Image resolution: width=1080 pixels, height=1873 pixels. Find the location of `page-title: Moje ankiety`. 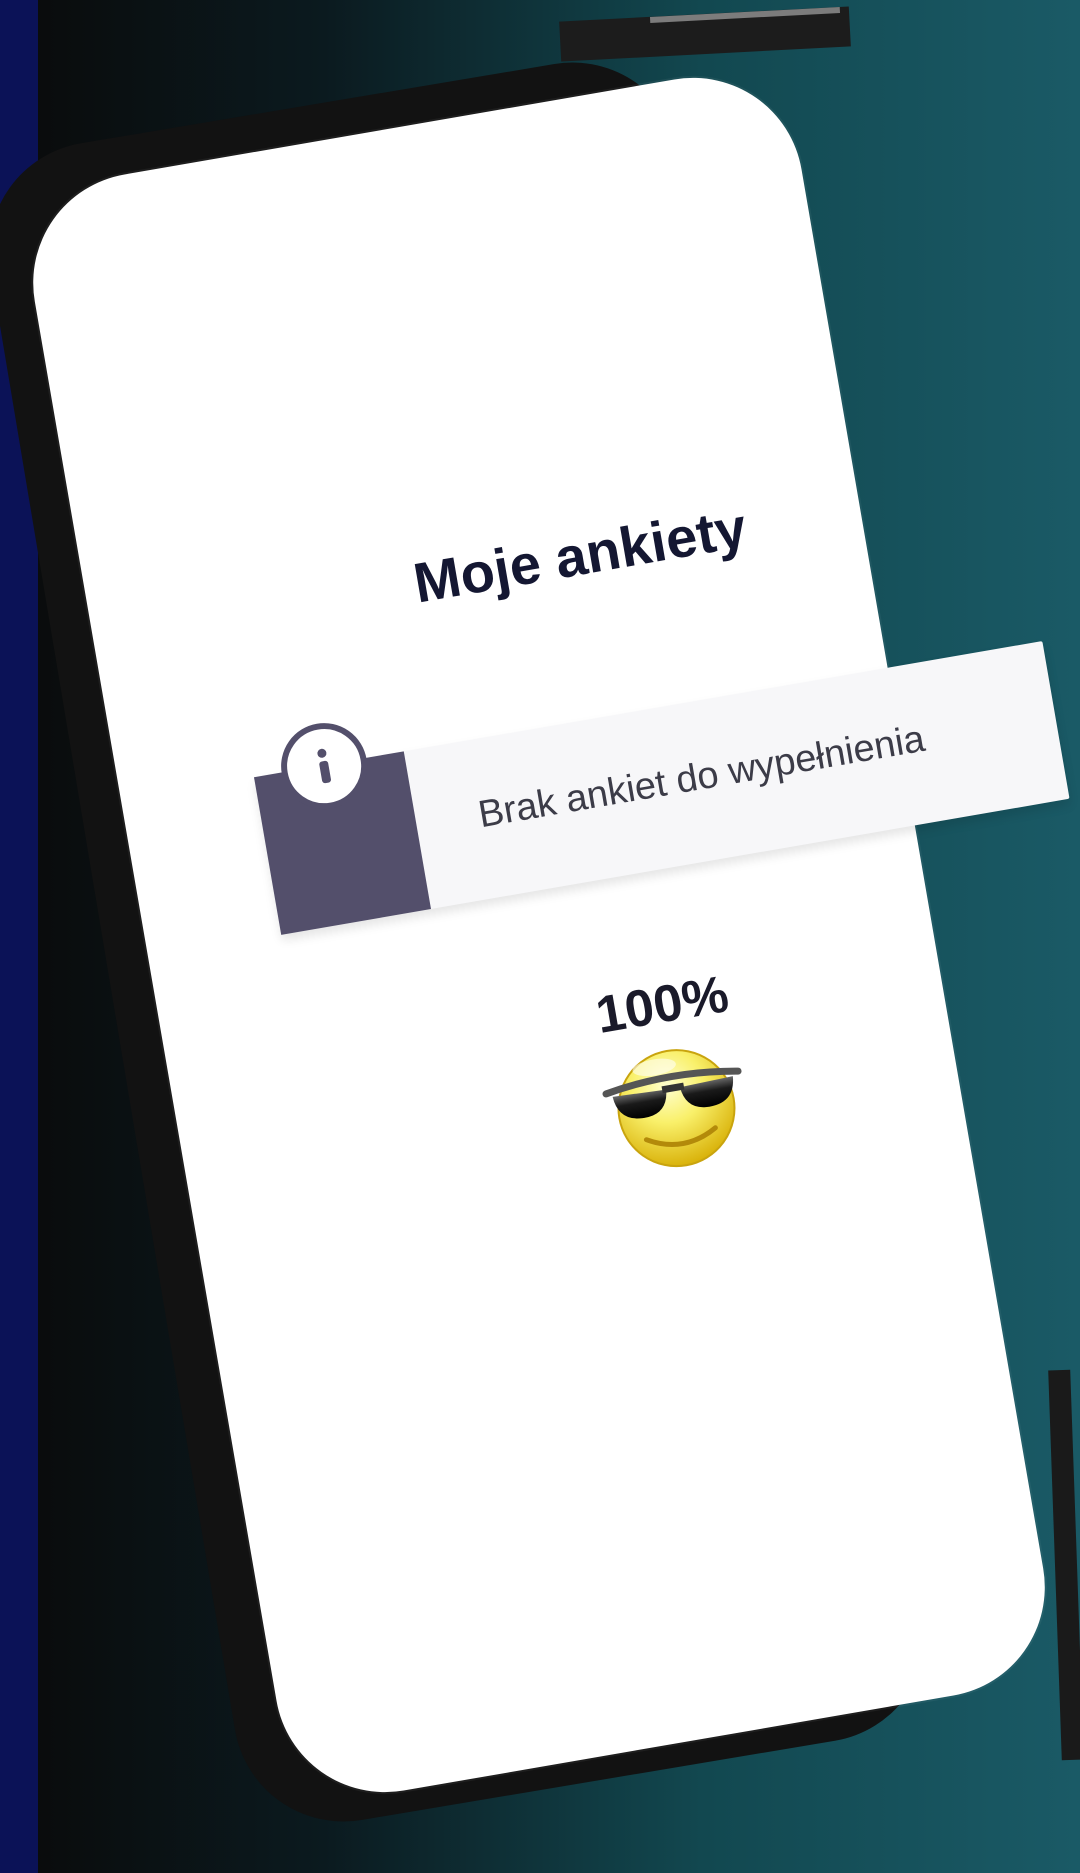

page-title: Moje ankiety is located at coordinates (580, 555).